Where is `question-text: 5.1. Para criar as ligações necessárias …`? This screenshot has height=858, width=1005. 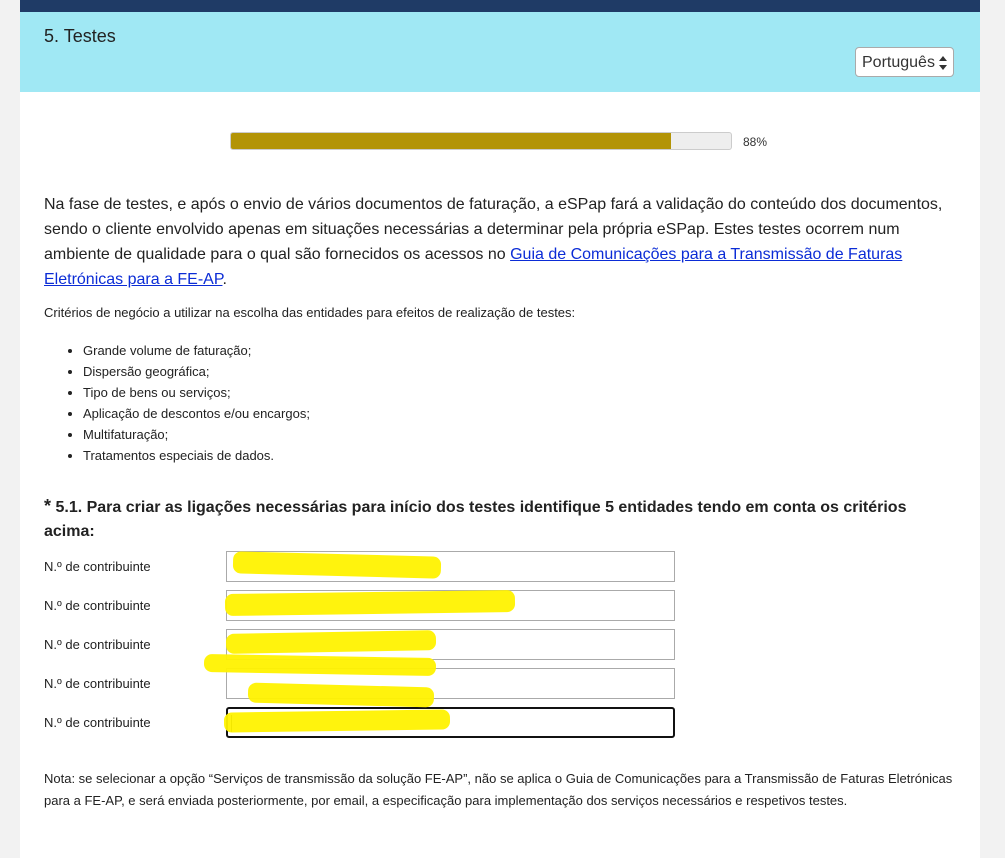 question-text: 5.1. Para criar as ligações necessárias … is located at coordinates (475, 519).